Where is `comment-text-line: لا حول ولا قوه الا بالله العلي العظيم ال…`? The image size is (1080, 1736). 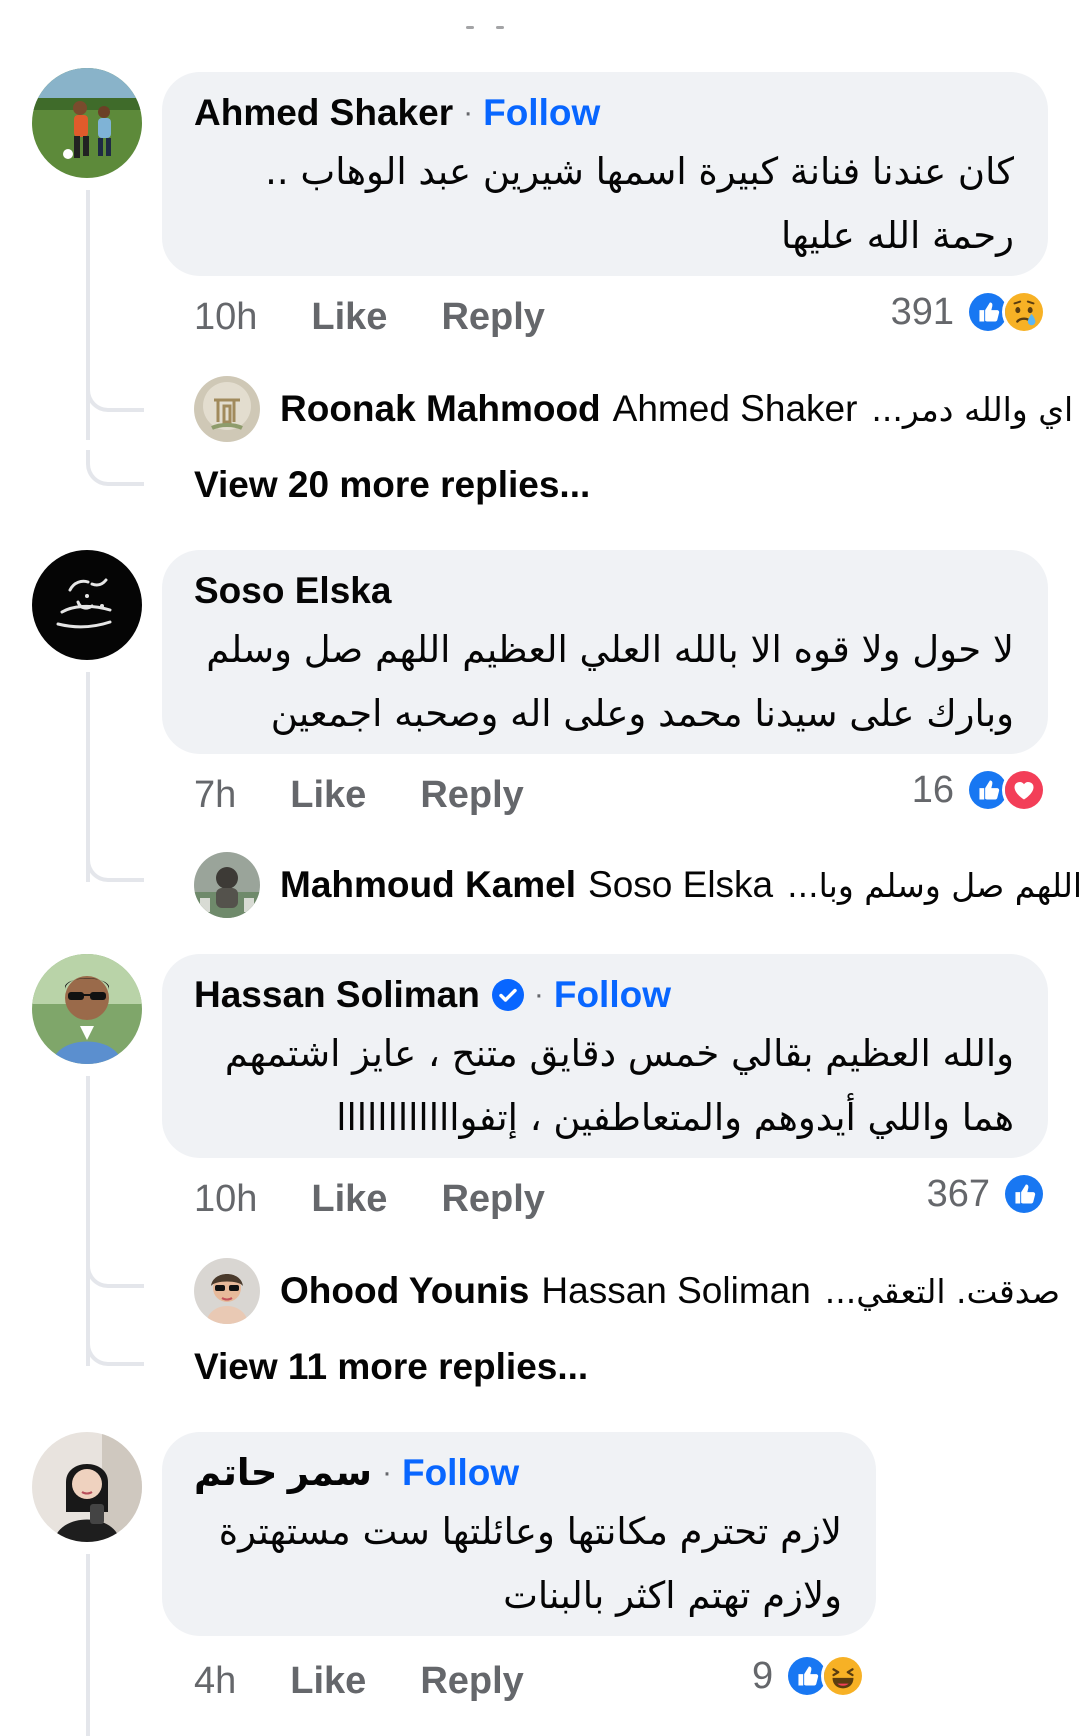
comment-text-line: لا حول ولا قوه الا بالله العلي العظيم ال… is located at coordinates (610, 649).